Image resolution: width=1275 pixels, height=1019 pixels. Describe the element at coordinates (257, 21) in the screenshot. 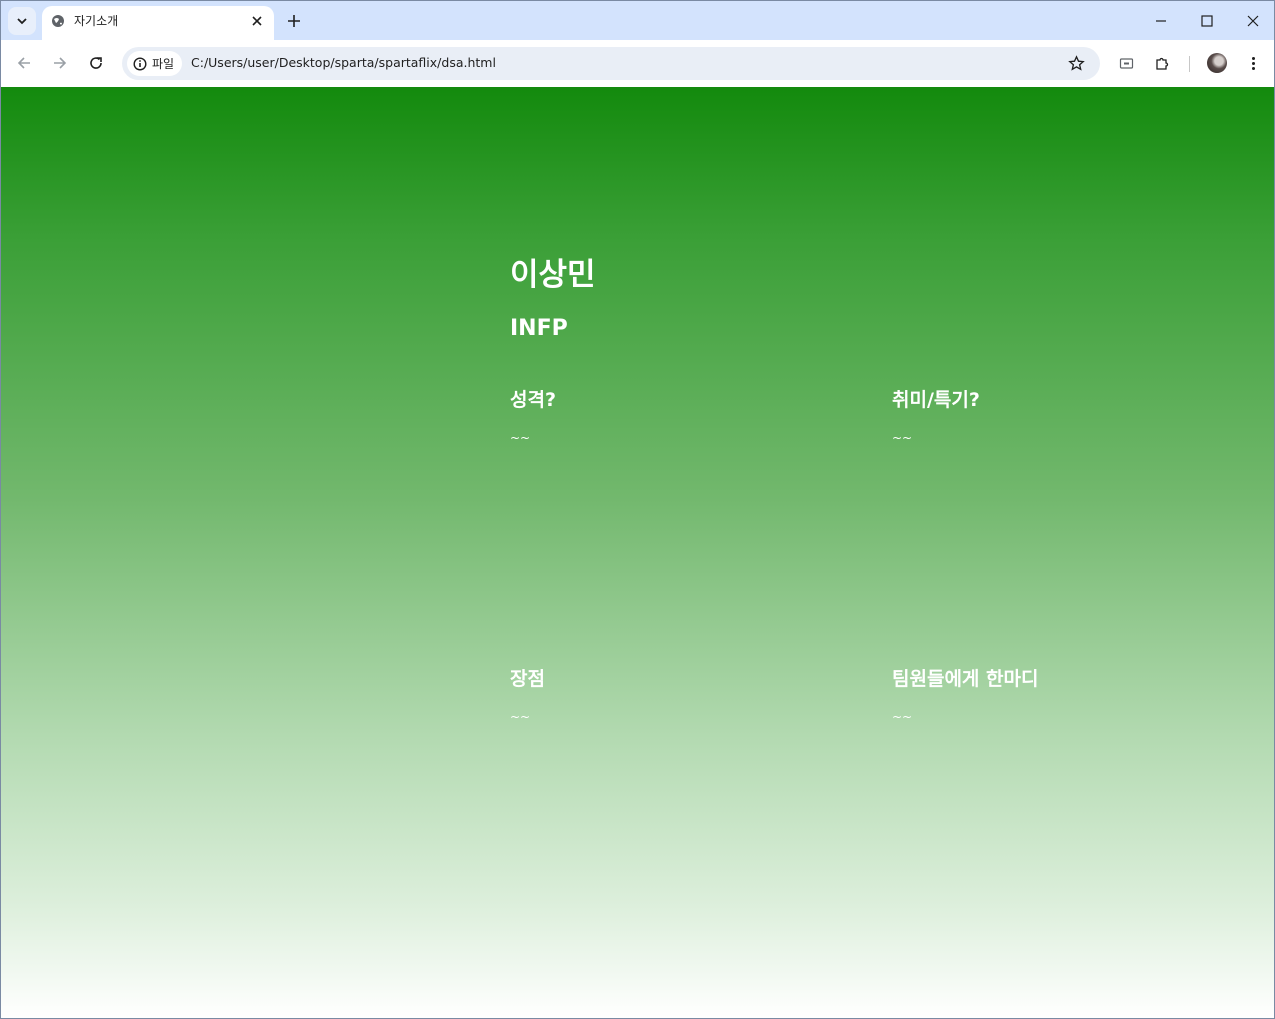

I see `close-icon` at that location.